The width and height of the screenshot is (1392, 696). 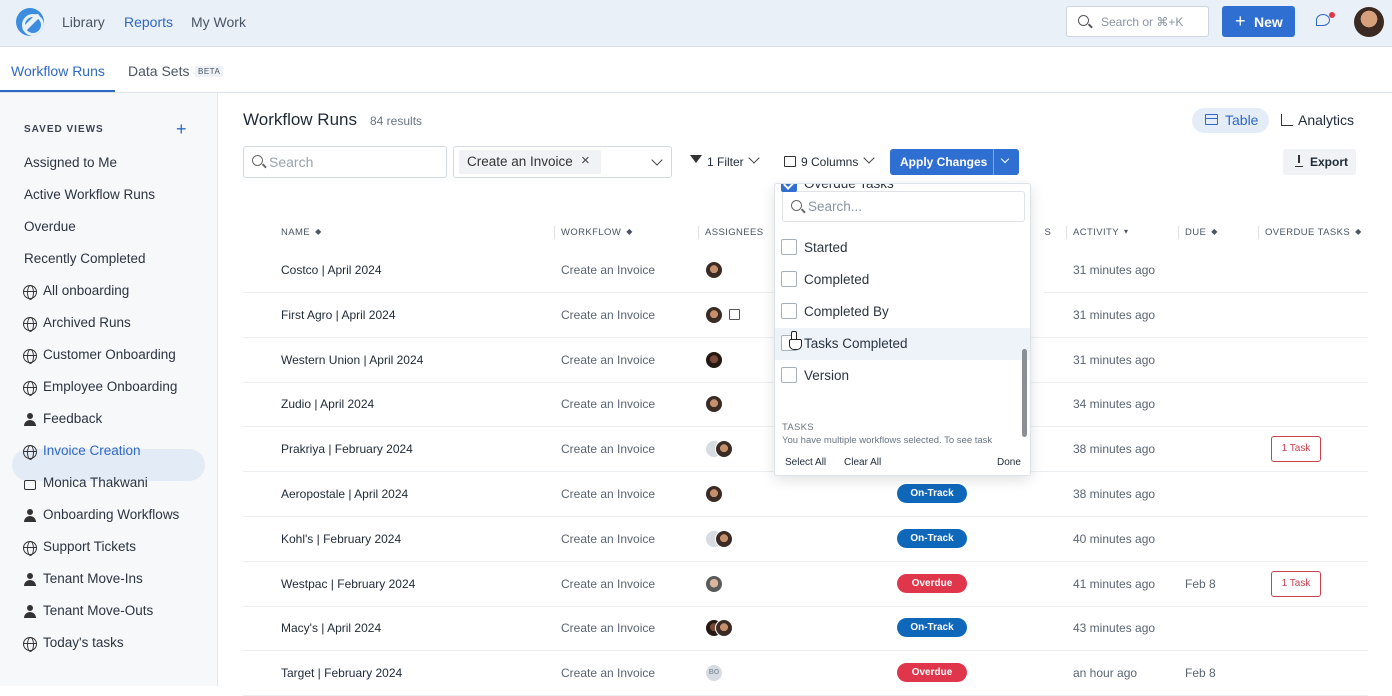 I want to click on column-option: Completed, so click(x=902, y=280).